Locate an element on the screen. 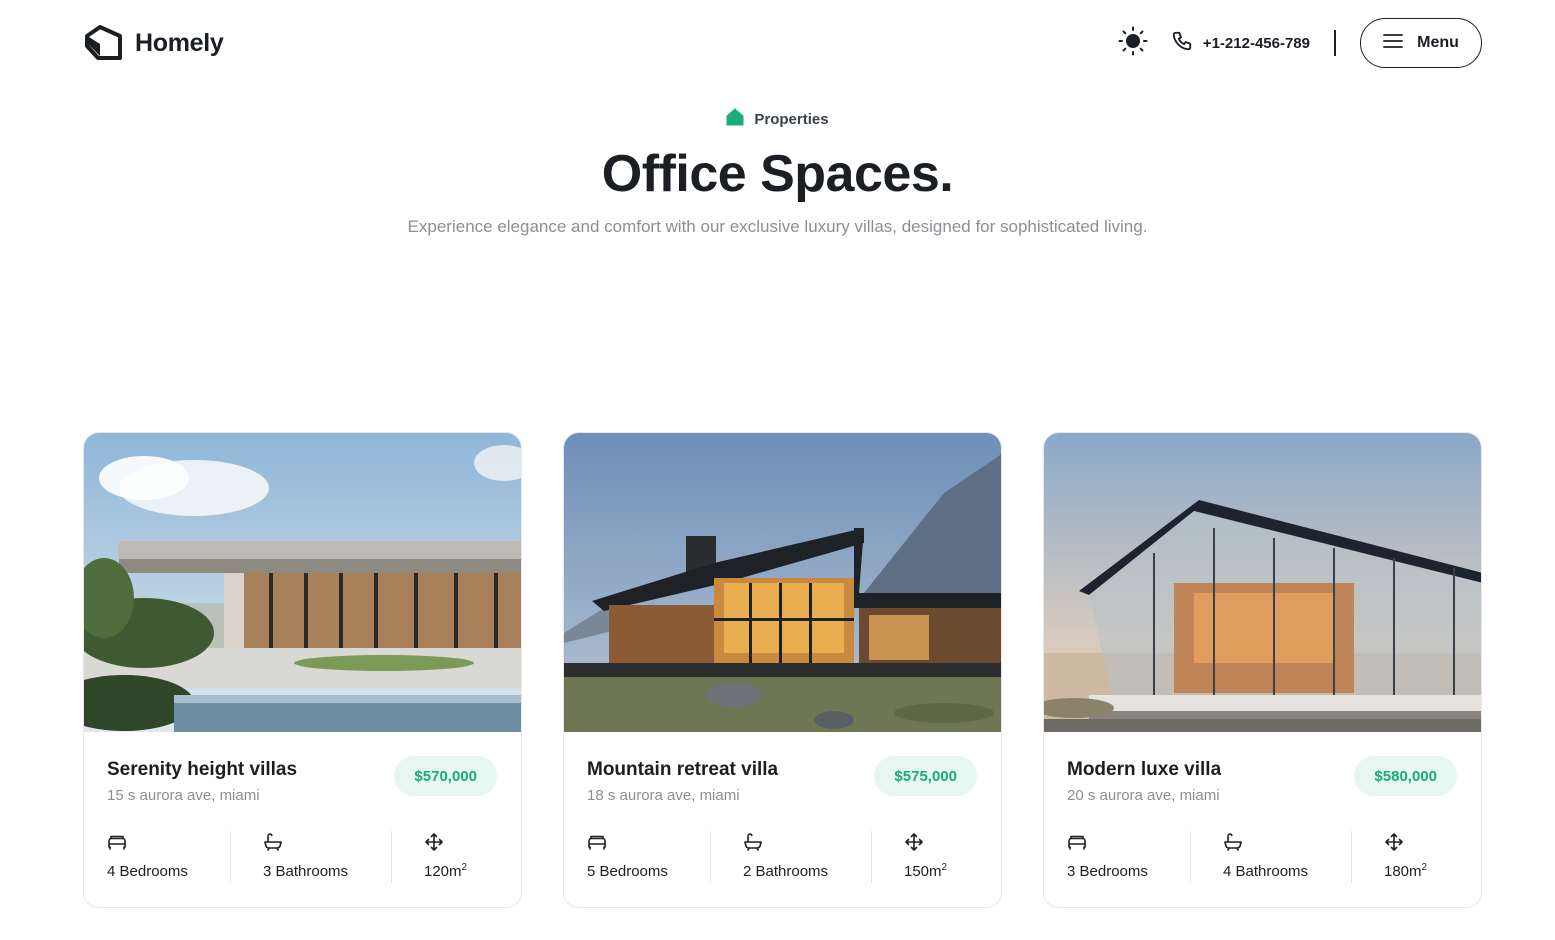  phone-icon is located at coordinates (1182, 43).